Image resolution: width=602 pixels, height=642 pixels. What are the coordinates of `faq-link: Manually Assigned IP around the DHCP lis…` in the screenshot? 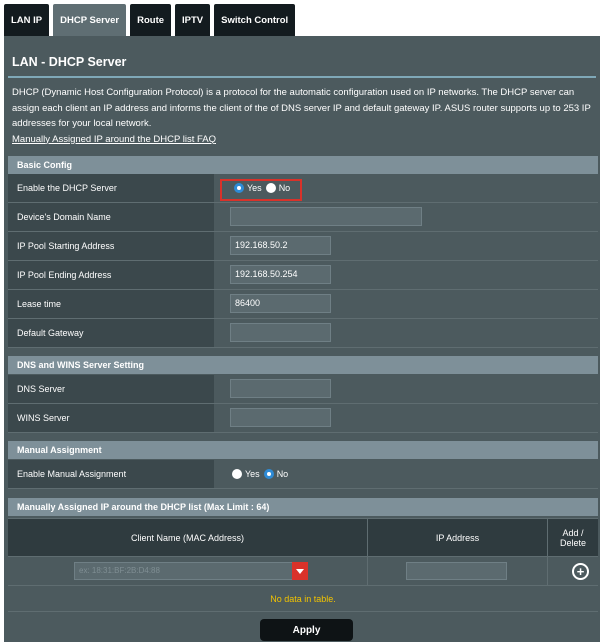 It's located at (302, 140).